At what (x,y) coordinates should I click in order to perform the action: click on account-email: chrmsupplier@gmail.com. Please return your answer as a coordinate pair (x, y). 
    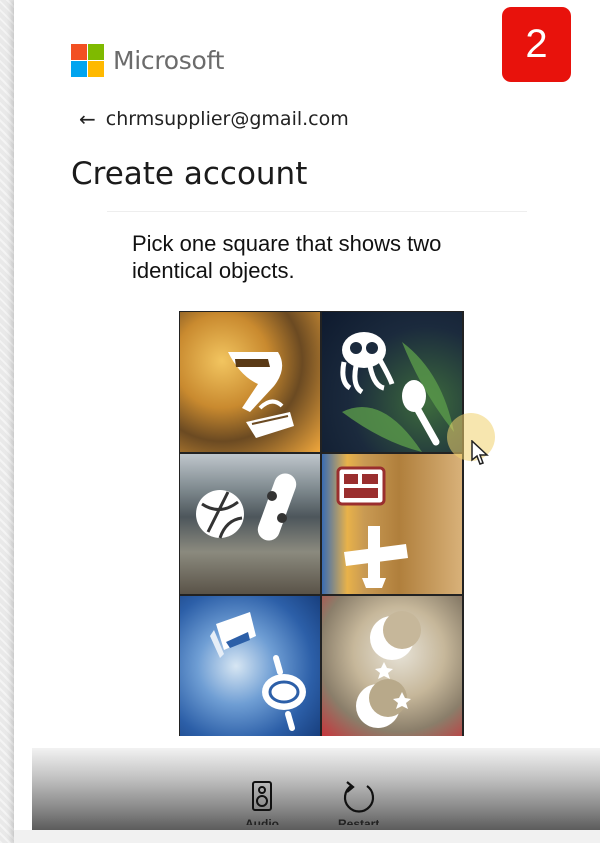
    Looking at the image, I should click on (227, 119).